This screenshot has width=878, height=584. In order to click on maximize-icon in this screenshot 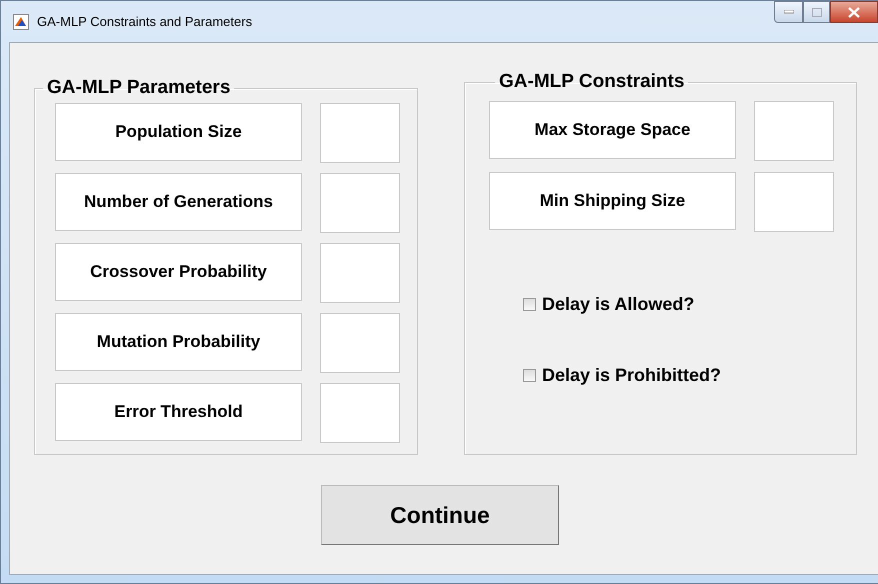, I will do `click(817, 12)`.